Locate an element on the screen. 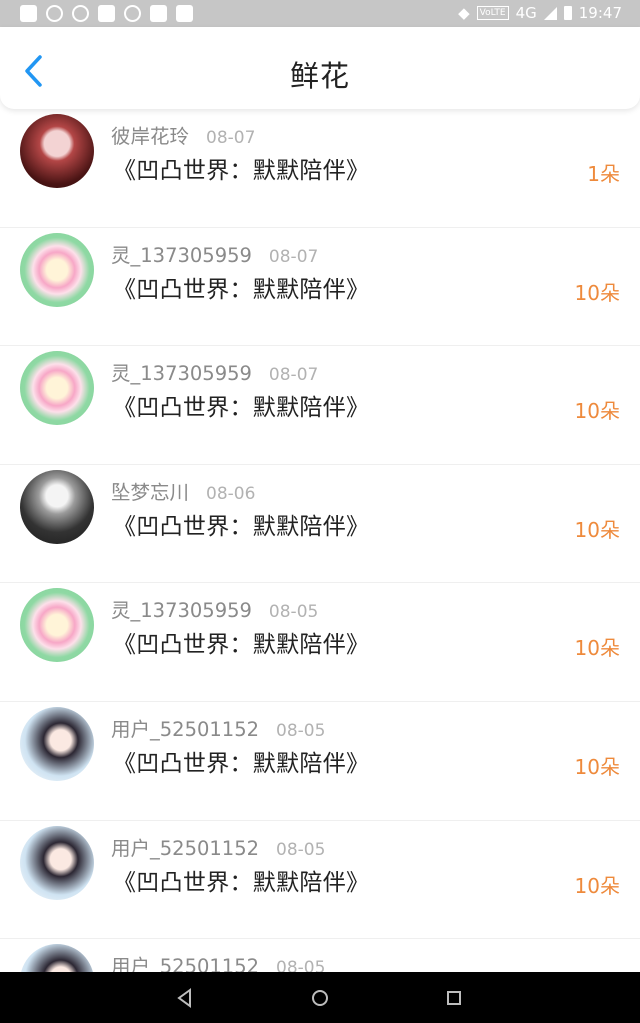  circle-home-icon is located at coordinates (320, 998).